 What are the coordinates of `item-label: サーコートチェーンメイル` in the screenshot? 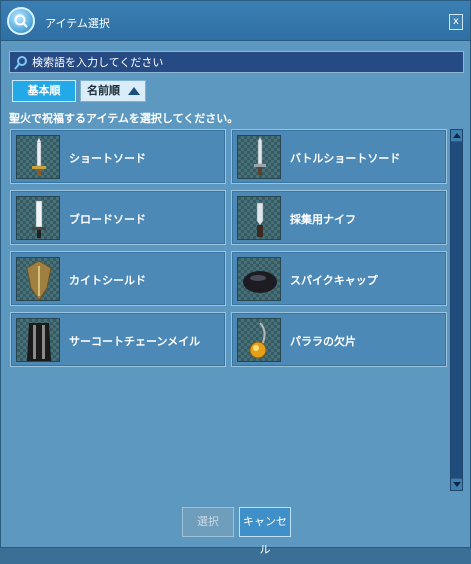 It's located at (135, 341).